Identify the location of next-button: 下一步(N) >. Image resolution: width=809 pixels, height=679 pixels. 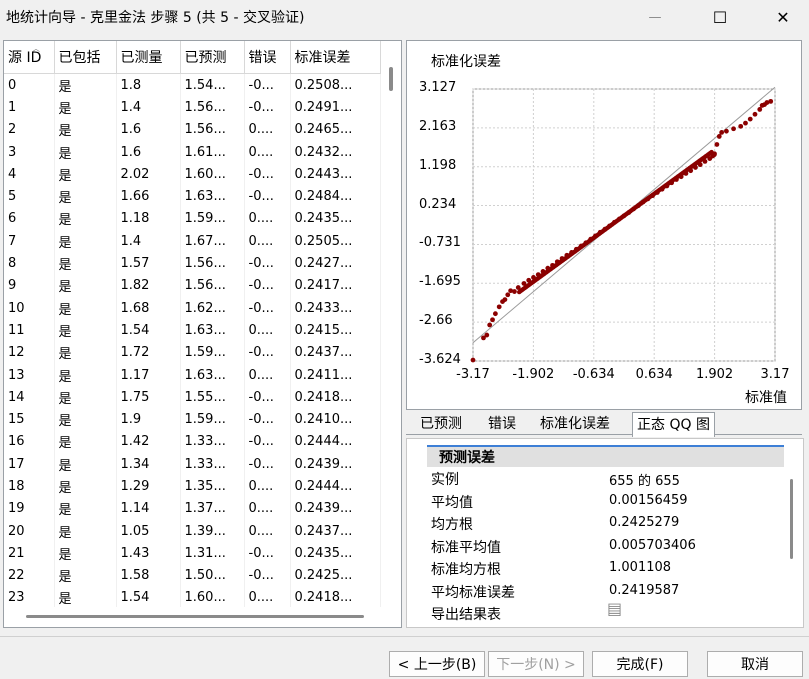
(536, 664).